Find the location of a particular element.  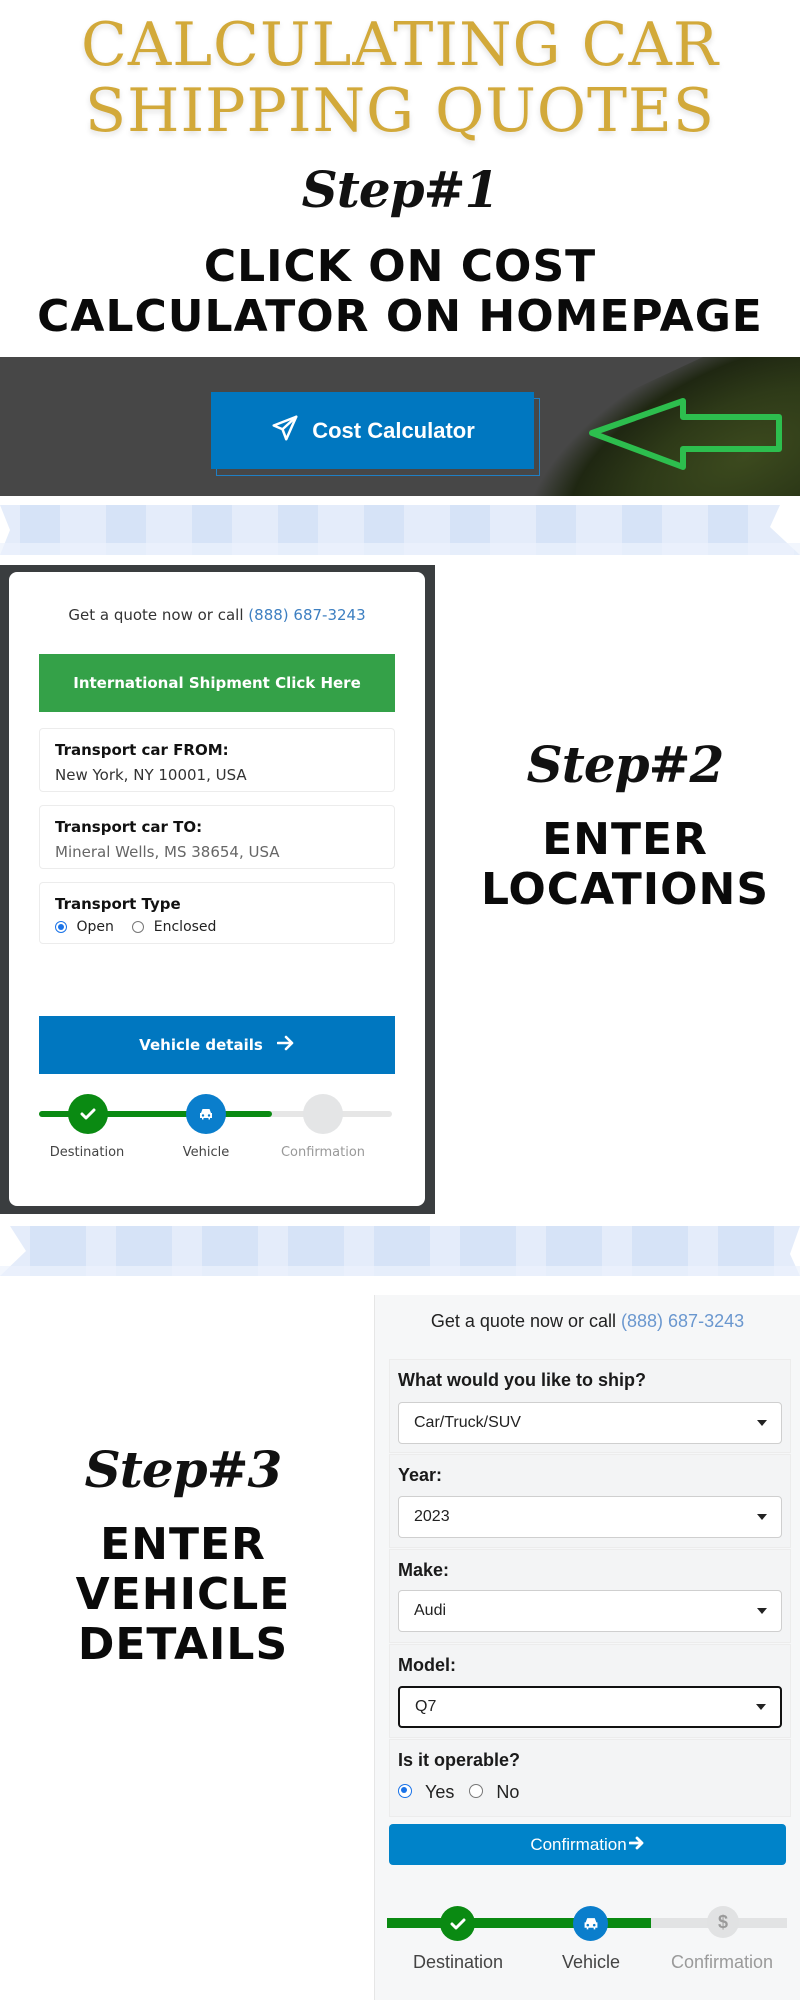

progress-fill is located at coordinates (519, 1923).